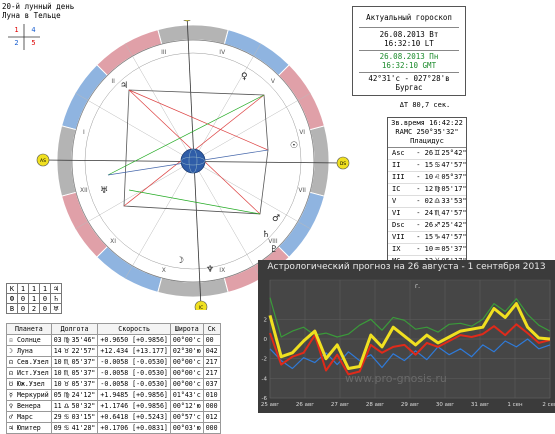 This screenshot has width=555, height=434. I want to click on planet-extra: 00, so click(209, 340).